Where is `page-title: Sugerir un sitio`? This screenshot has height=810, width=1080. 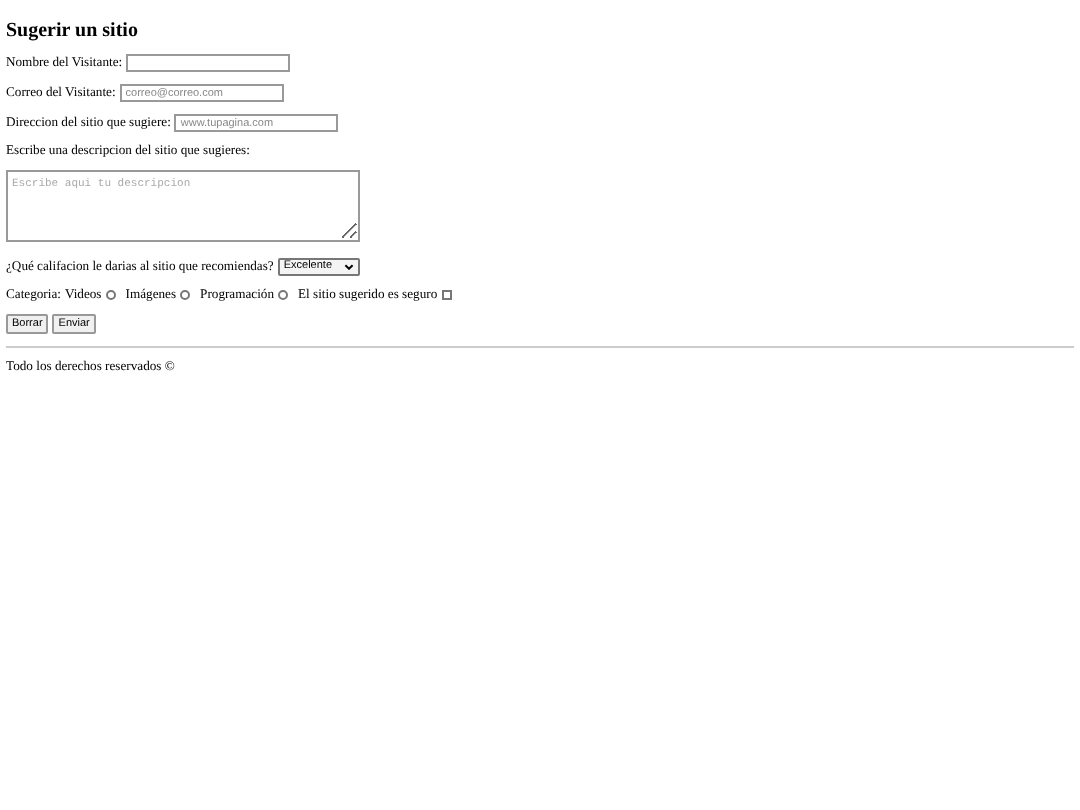
page-title: Sugerir un sitio is located at coordinates (72, 31).